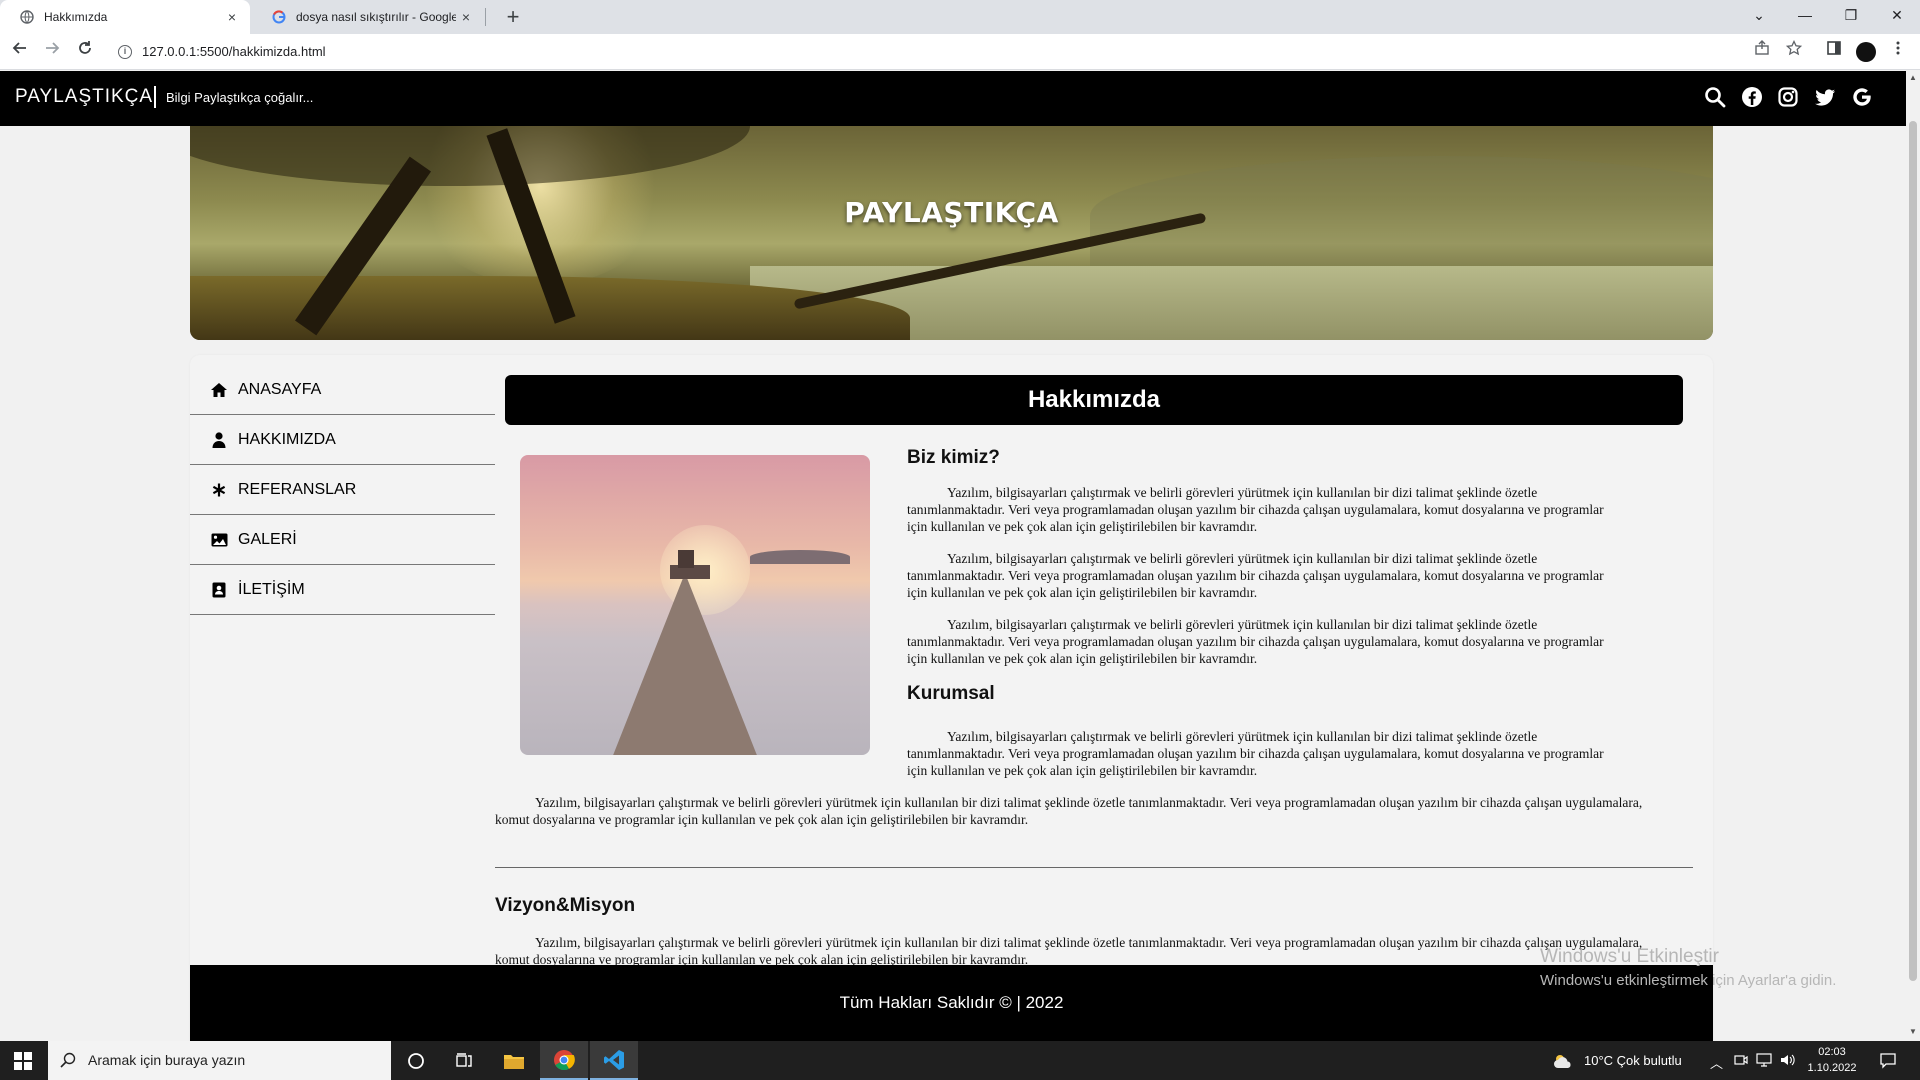 The width and height of the screenshot is (1920, 1080). I want to click on restore-button: ❐, so click(1851, 15).